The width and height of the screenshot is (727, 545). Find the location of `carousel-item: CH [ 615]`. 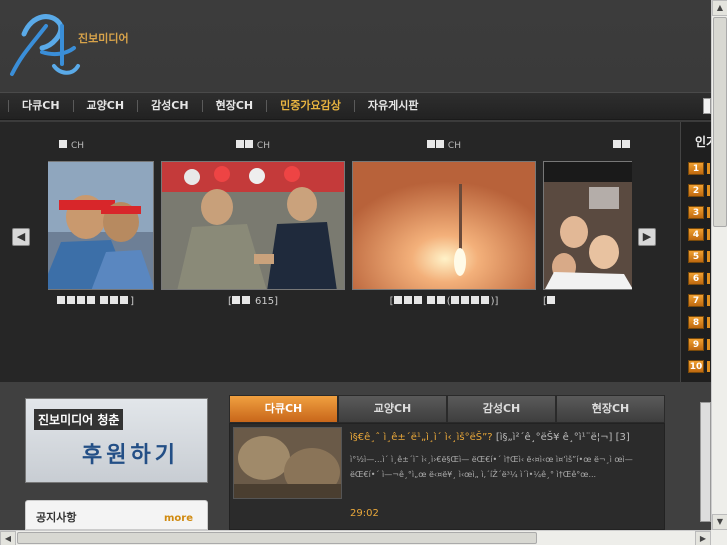

carousel-item: CH [ 615] is located at coordinates (253, 223).